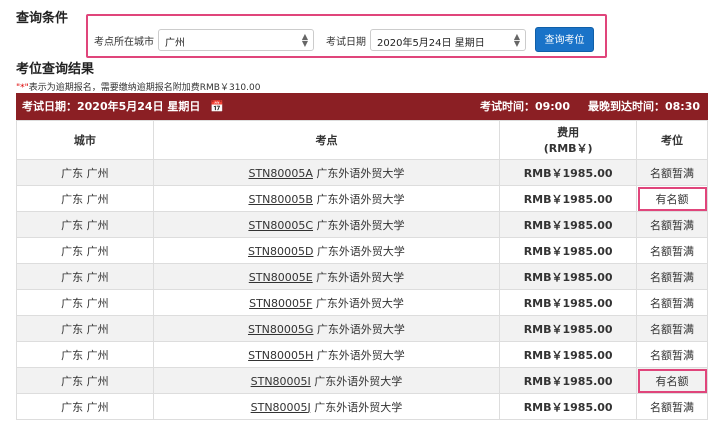 The image size is (720, 421). Describe the element at coordinates (281, 381) in the screenshot. I see `site-code-link: STN80005I` at that location.